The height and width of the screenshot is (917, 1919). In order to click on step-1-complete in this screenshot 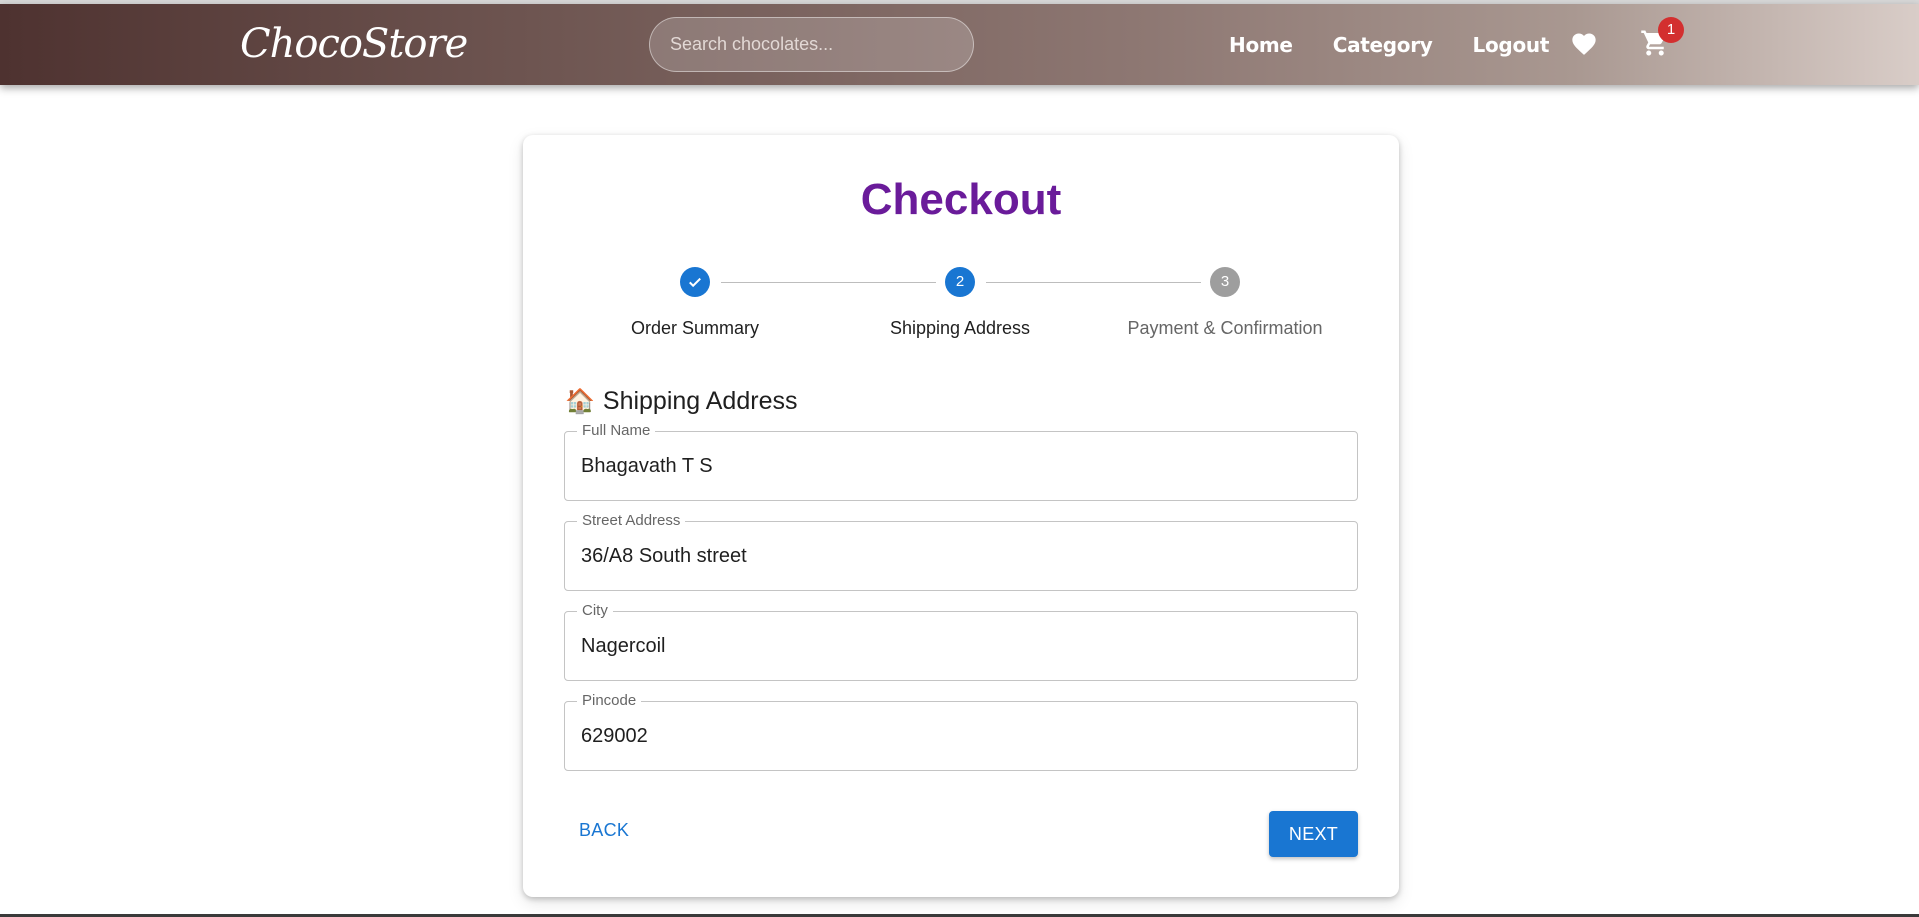, I will do `click(695, 282)`.